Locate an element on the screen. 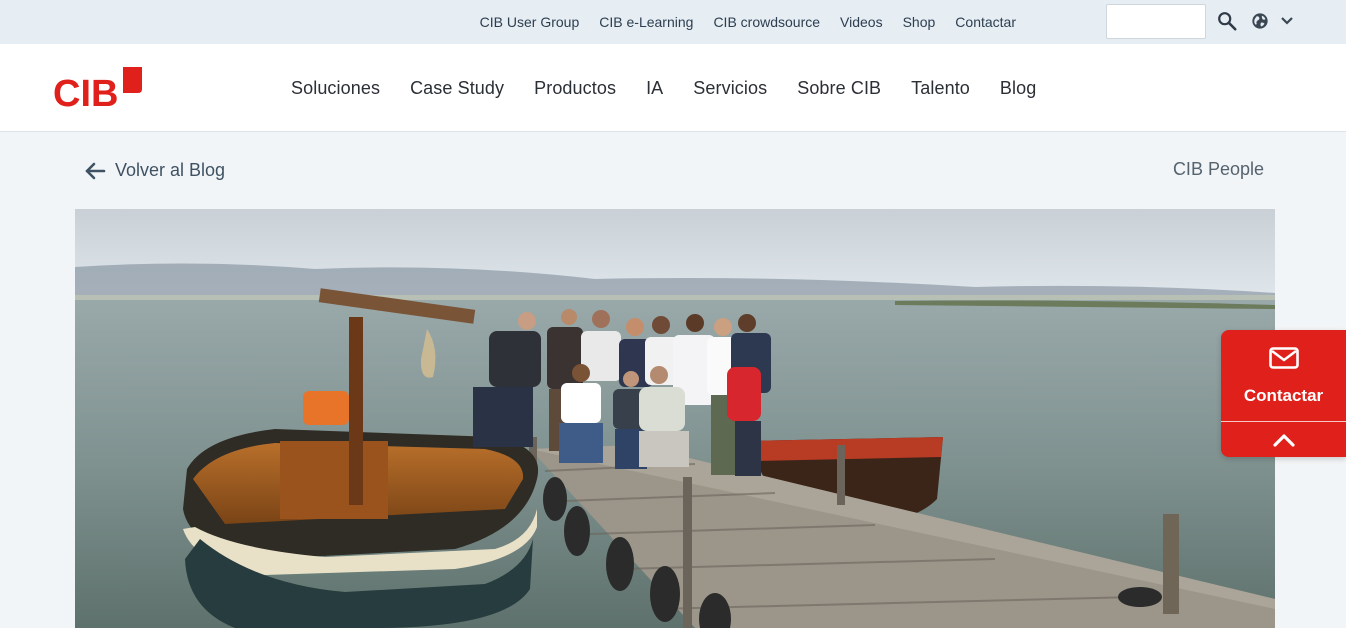  post-category: CIB People is located at coordinates (1218, 169).